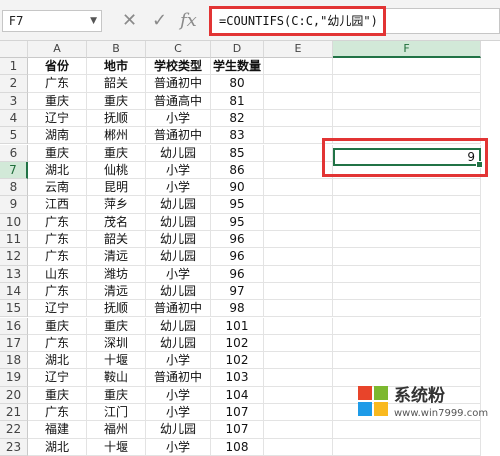 The height and width of the screenshot is (456, 500). I want to click on table-cell: 86, so click(237, 170).